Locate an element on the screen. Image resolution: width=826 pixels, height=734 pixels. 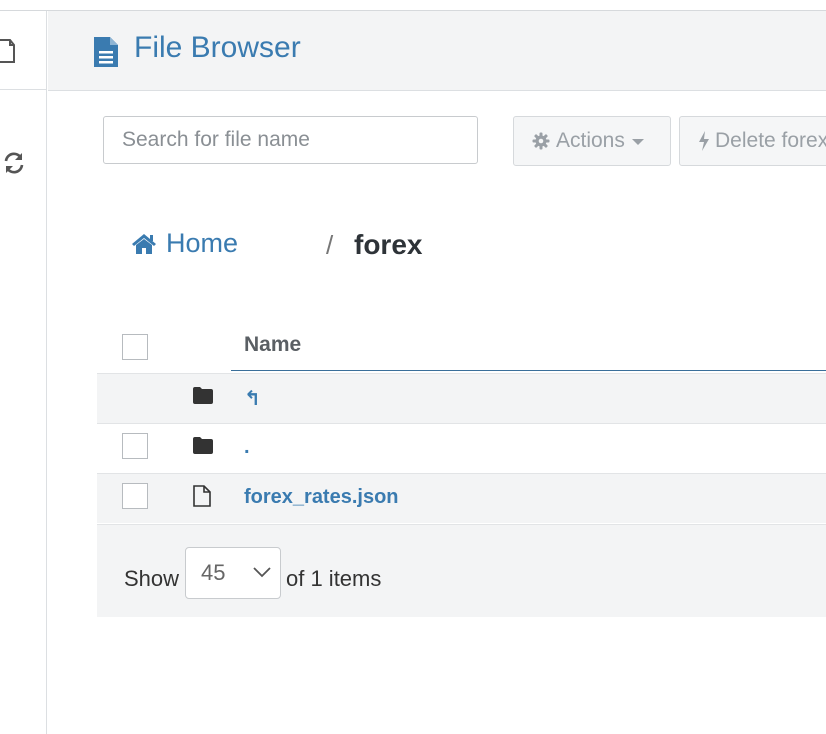
gear-icon is located at coordinates (541, 141).